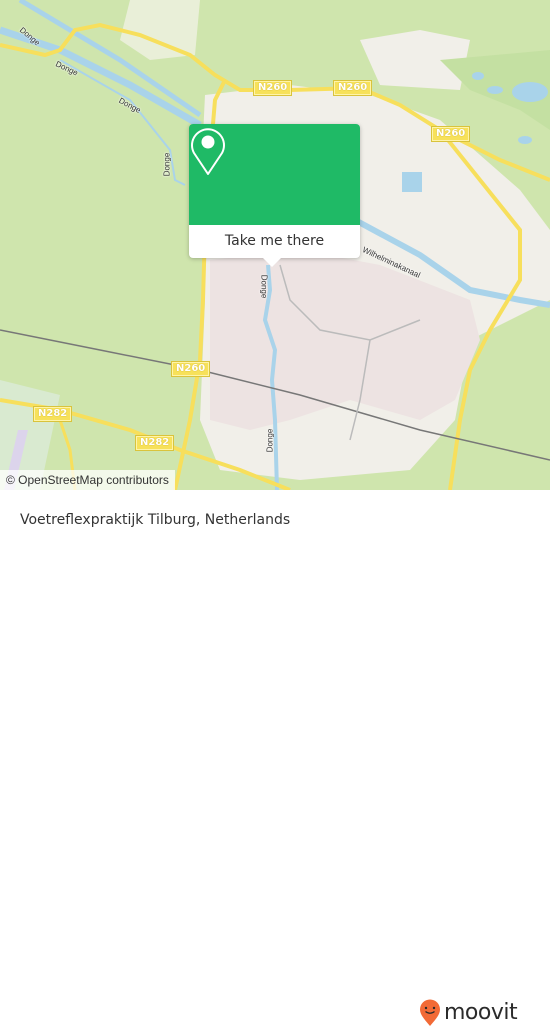 This screenshot has height=1027, width=550. I want to click on moovit-pin-icon, so click(430, 1012).